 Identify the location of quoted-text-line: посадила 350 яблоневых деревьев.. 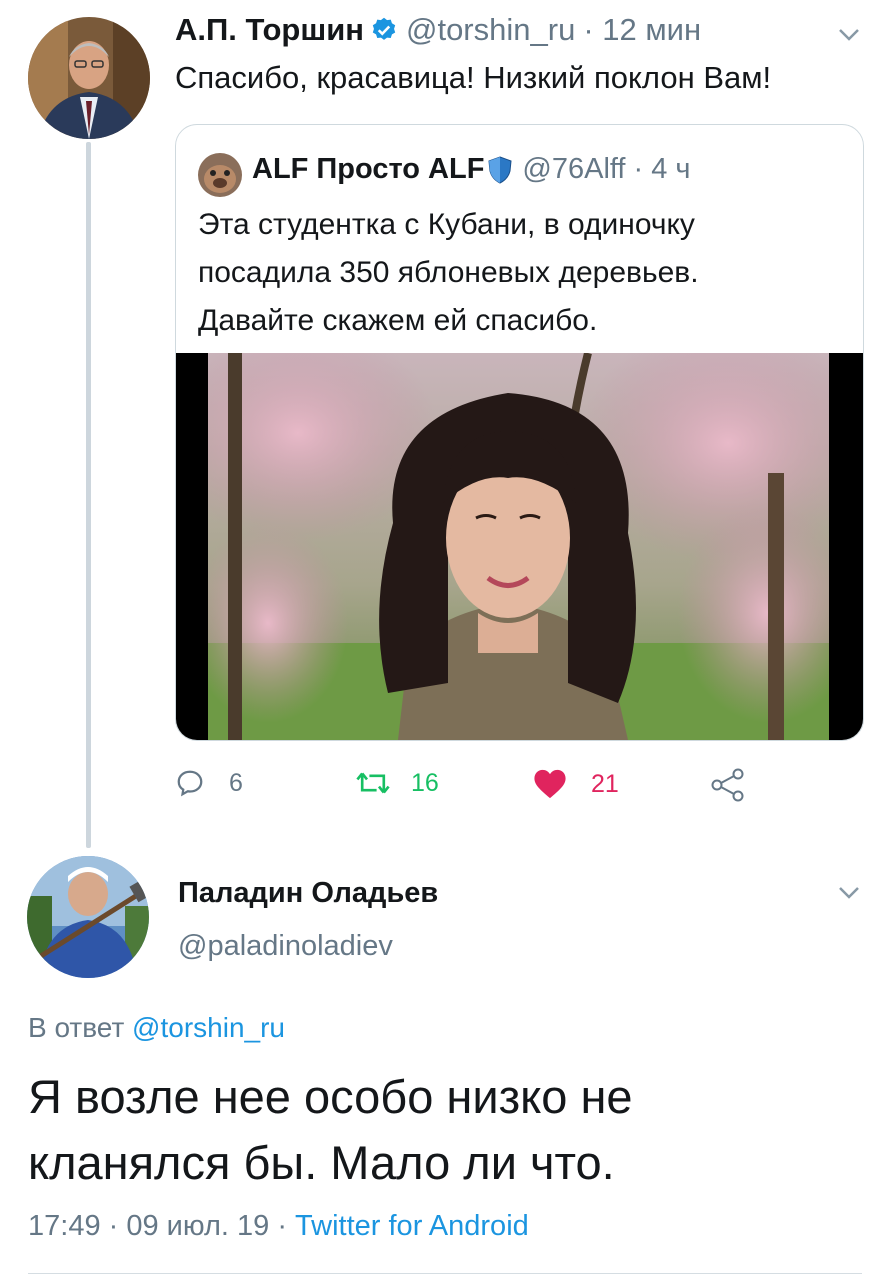
(448, 272).